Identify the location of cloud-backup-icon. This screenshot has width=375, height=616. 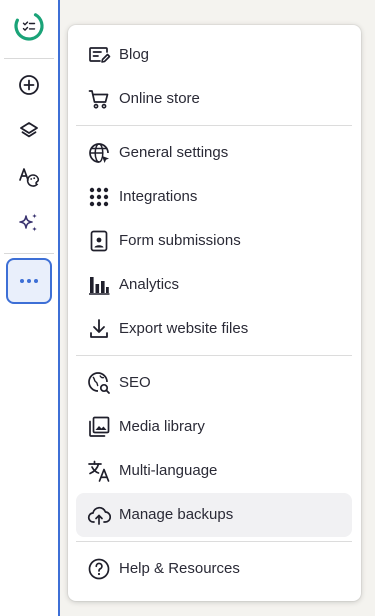
(99, 515).